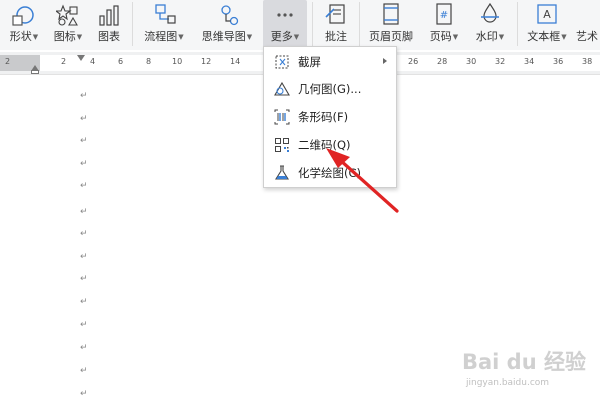  I want to click on shape-button: 形状▼, so click(24, 25).